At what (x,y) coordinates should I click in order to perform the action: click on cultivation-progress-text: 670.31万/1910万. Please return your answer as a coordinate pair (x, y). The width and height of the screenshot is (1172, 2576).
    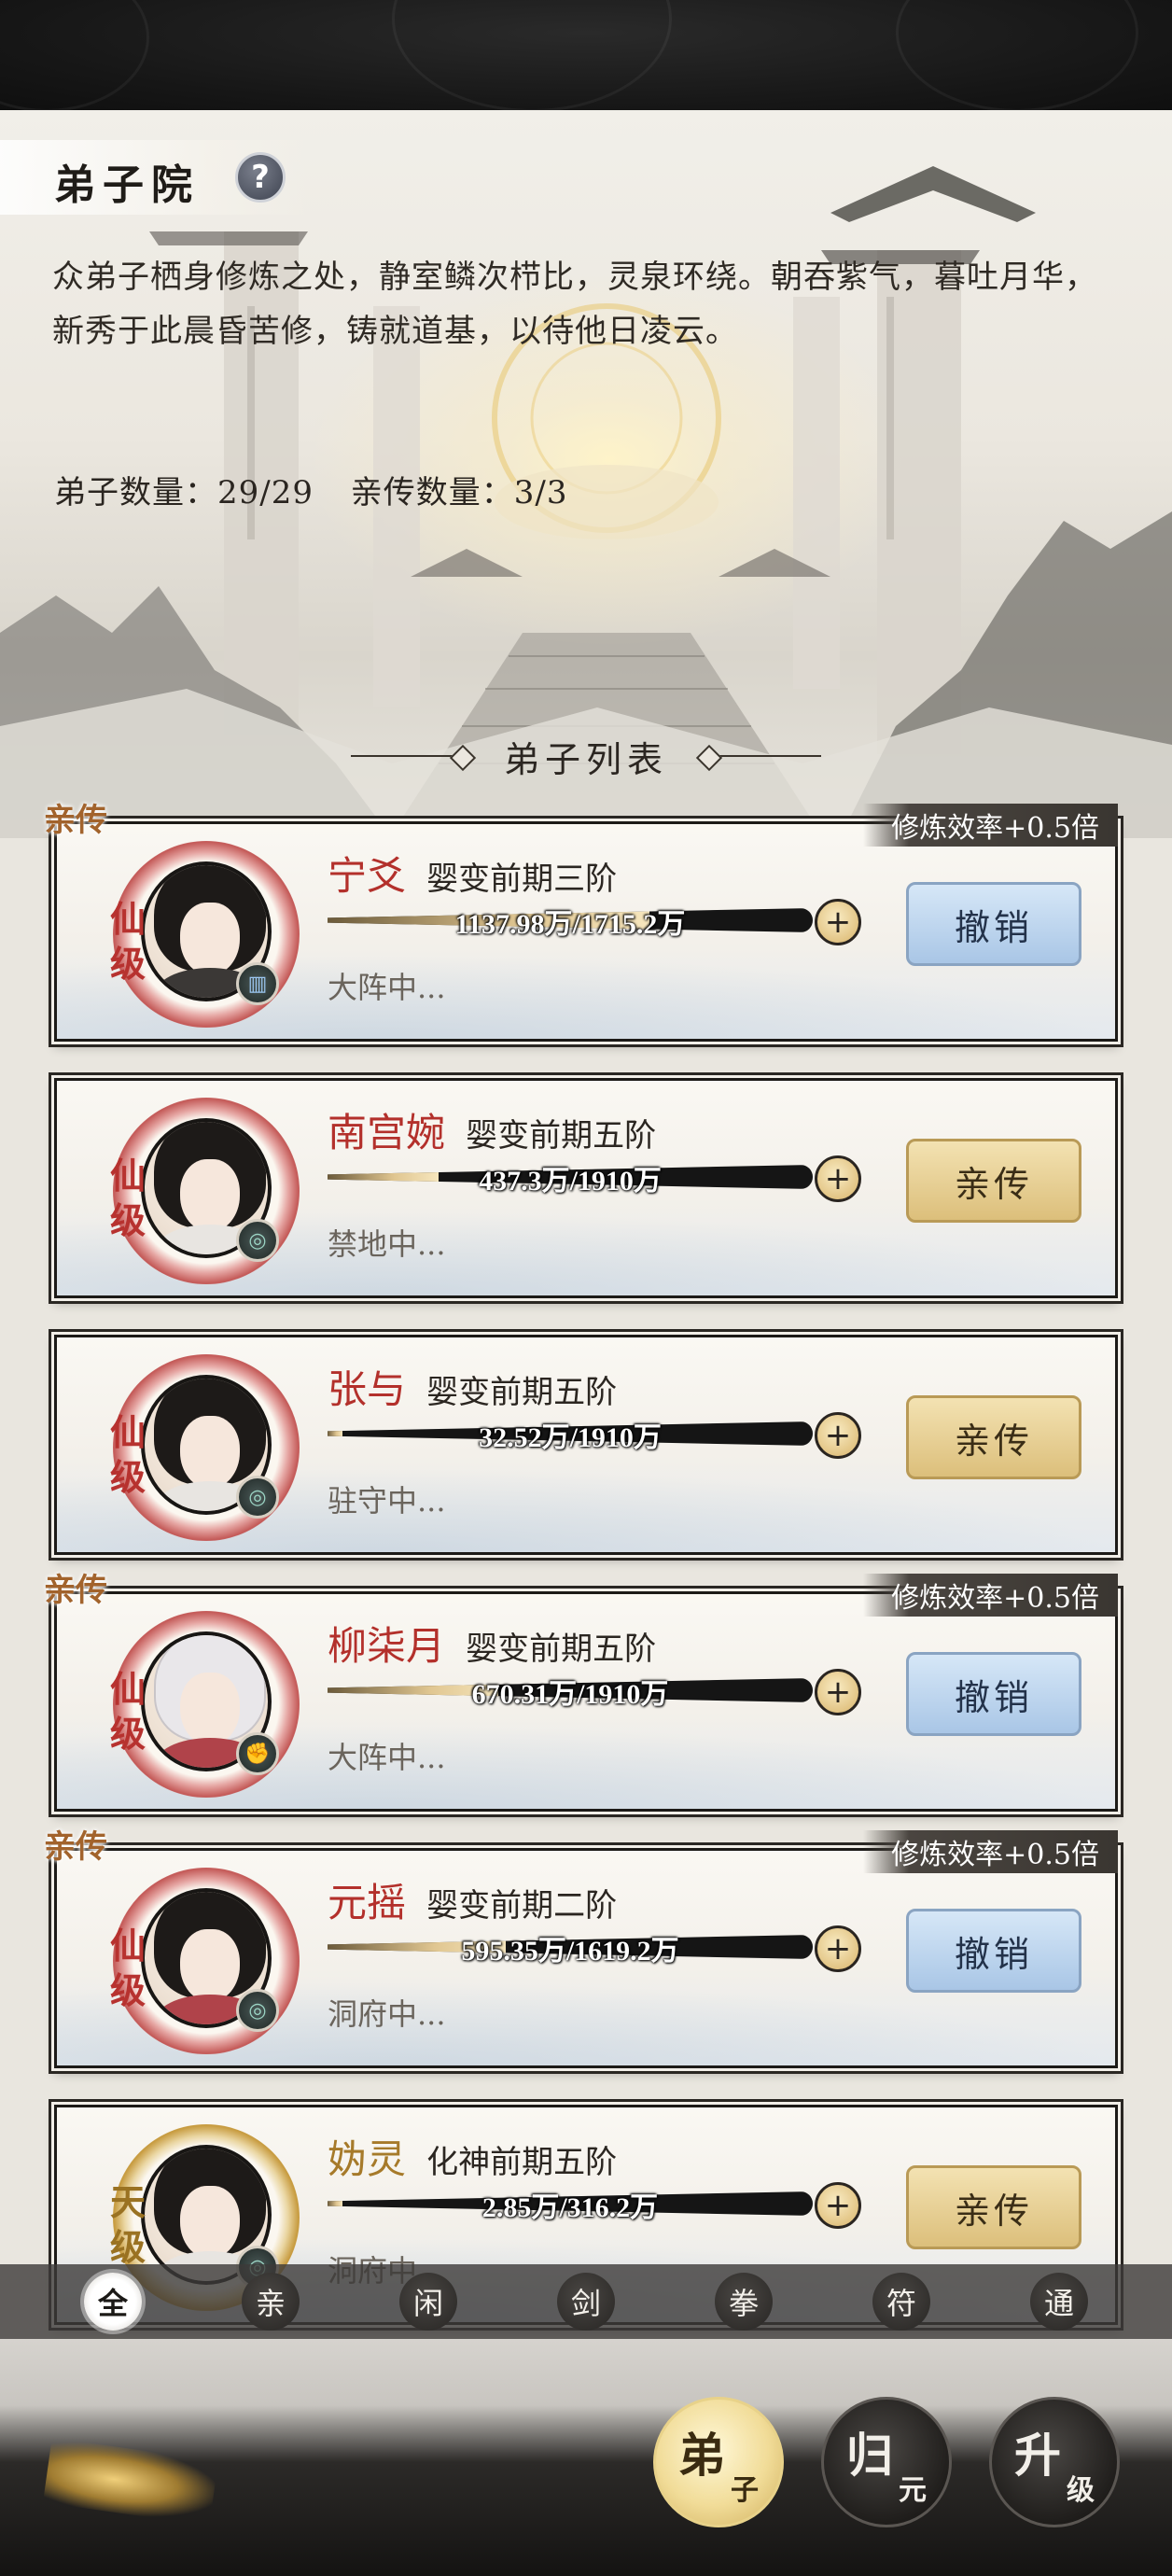
    Looking at the image, I should click on (570, 1694).